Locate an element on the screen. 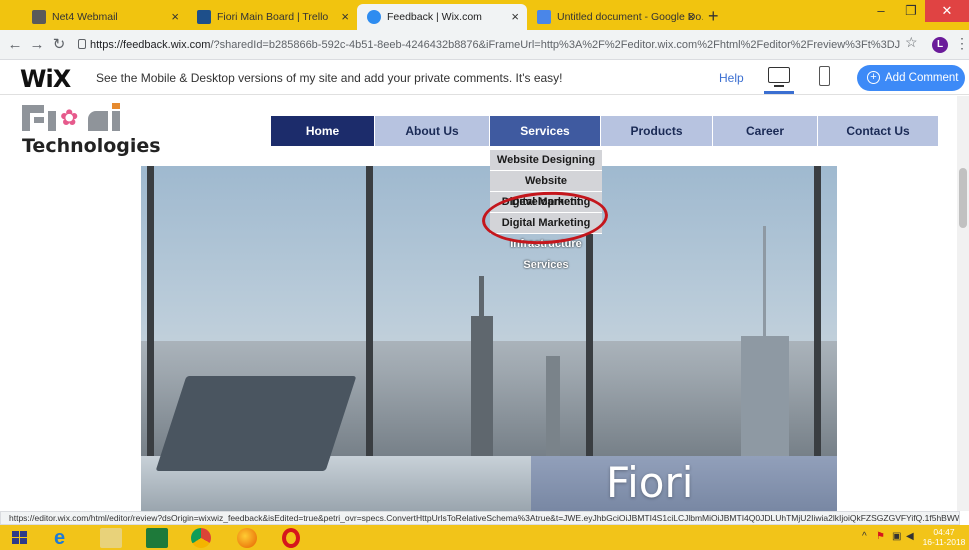  nav-contact-us: Contact Us is located at coordinates (878, 131).